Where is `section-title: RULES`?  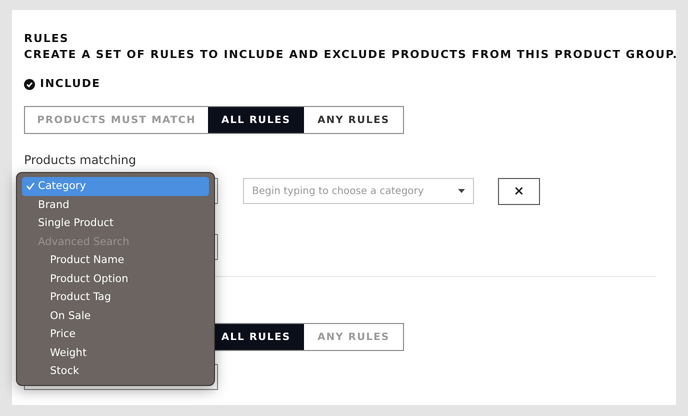
section-title: RULES is located at coordinates (46, 39).